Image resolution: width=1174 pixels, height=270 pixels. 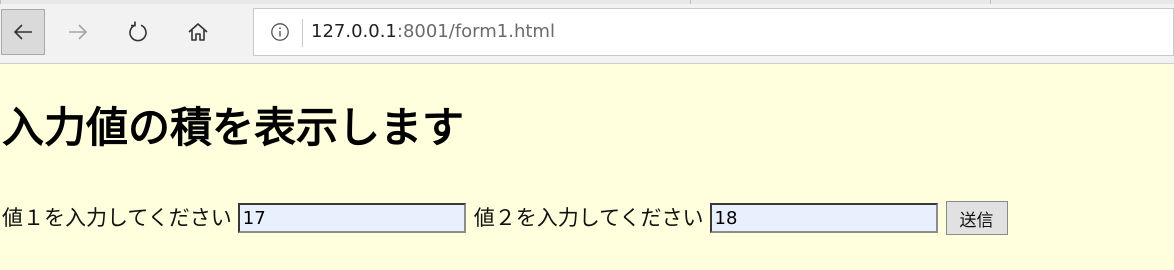 I want to click on info-icon, so click(x=280, y=32).